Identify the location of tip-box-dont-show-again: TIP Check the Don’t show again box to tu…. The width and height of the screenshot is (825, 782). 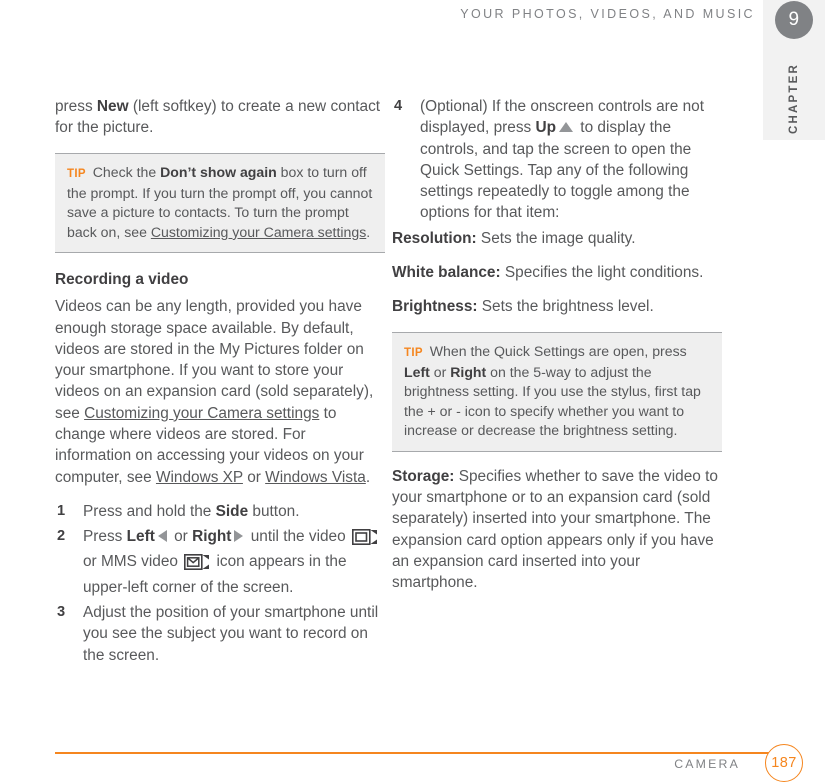
(220, 203).